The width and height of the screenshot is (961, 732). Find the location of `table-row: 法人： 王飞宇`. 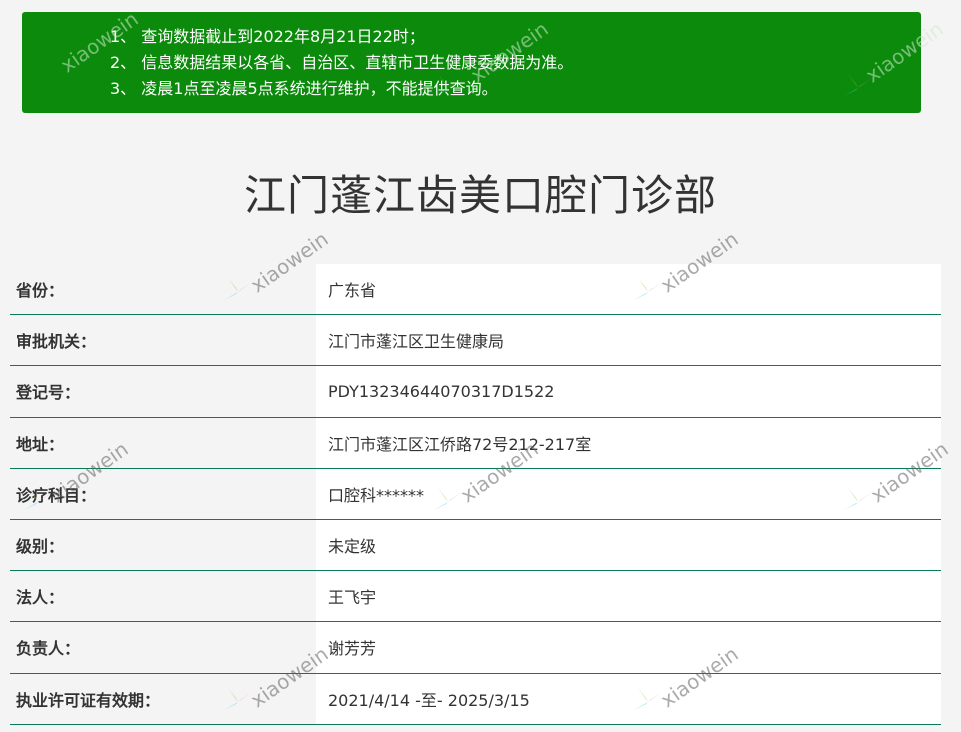

table-row: 法人： 王飞宇 is located at coordinates (475, 597).